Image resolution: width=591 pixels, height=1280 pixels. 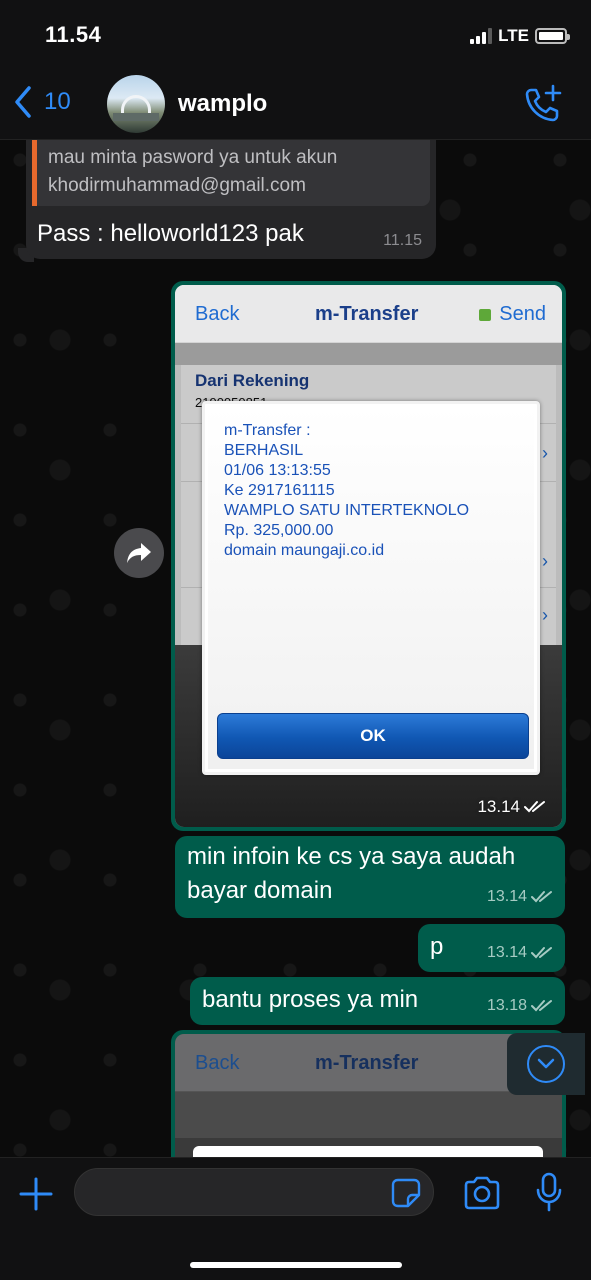 What do you see at coordinates (295, 1218) in the screenshot?
I see `message-input-bar` at bounding box center [295, 1218].